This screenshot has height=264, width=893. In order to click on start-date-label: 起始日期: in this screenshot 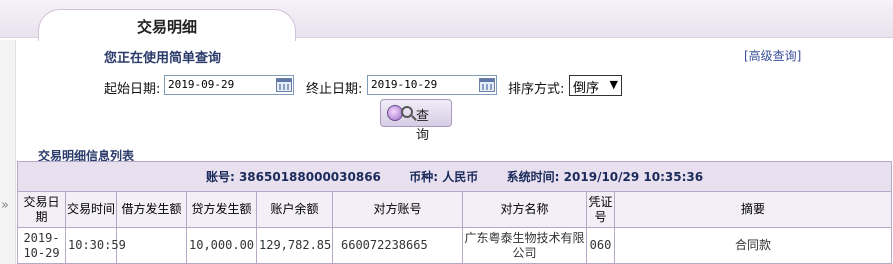, I will do `click(132, 89)`.